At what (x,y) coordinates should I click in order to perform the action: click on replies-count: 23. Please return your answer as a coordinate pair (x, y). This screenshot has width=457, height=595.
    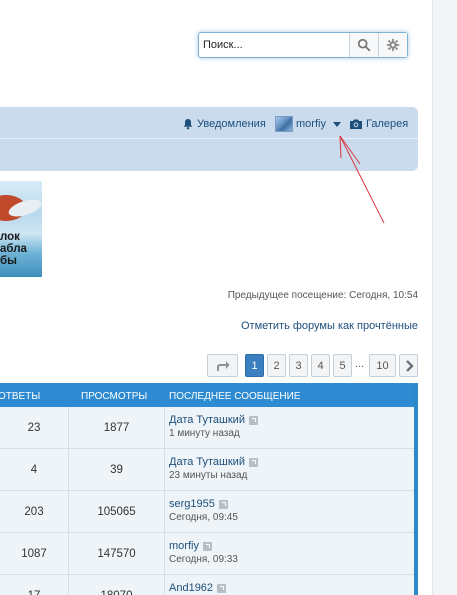
    Looking at the image, I should click on (34, 428).